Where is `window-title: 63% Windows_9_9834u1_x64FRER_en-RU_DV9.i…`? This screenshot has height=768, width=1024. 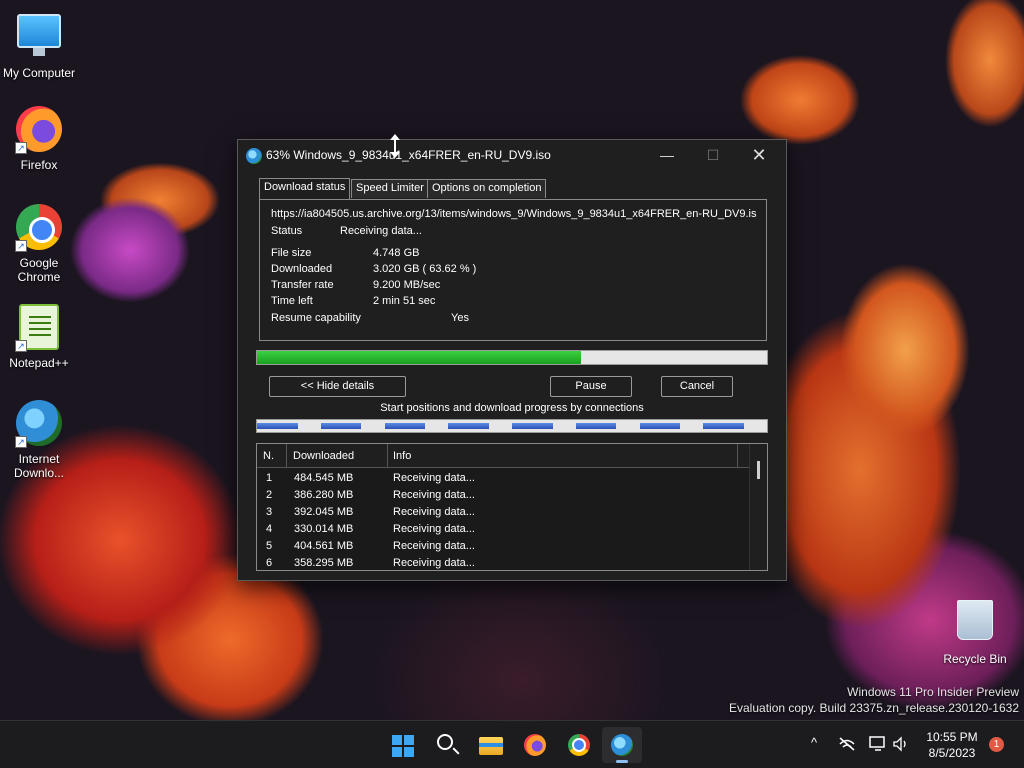 window-title: 63% Windows_9_9834u1_x64FRER_en-RU_DV9.i… is located at coordinates (408, 155).